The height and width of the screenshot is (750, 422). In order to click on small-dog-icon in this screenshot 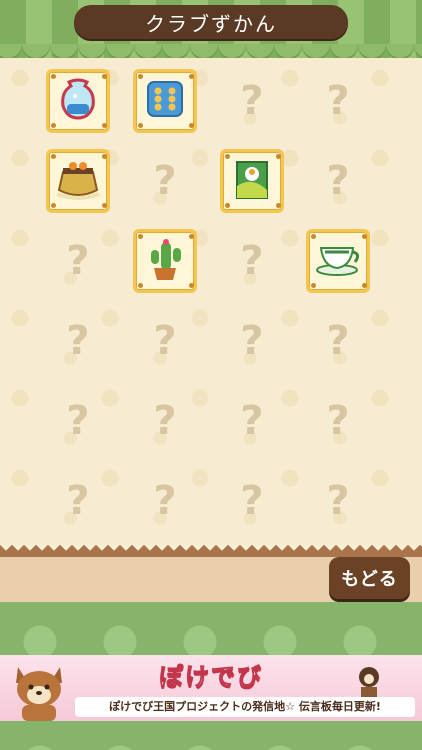, I will do `click(369, 682)`.